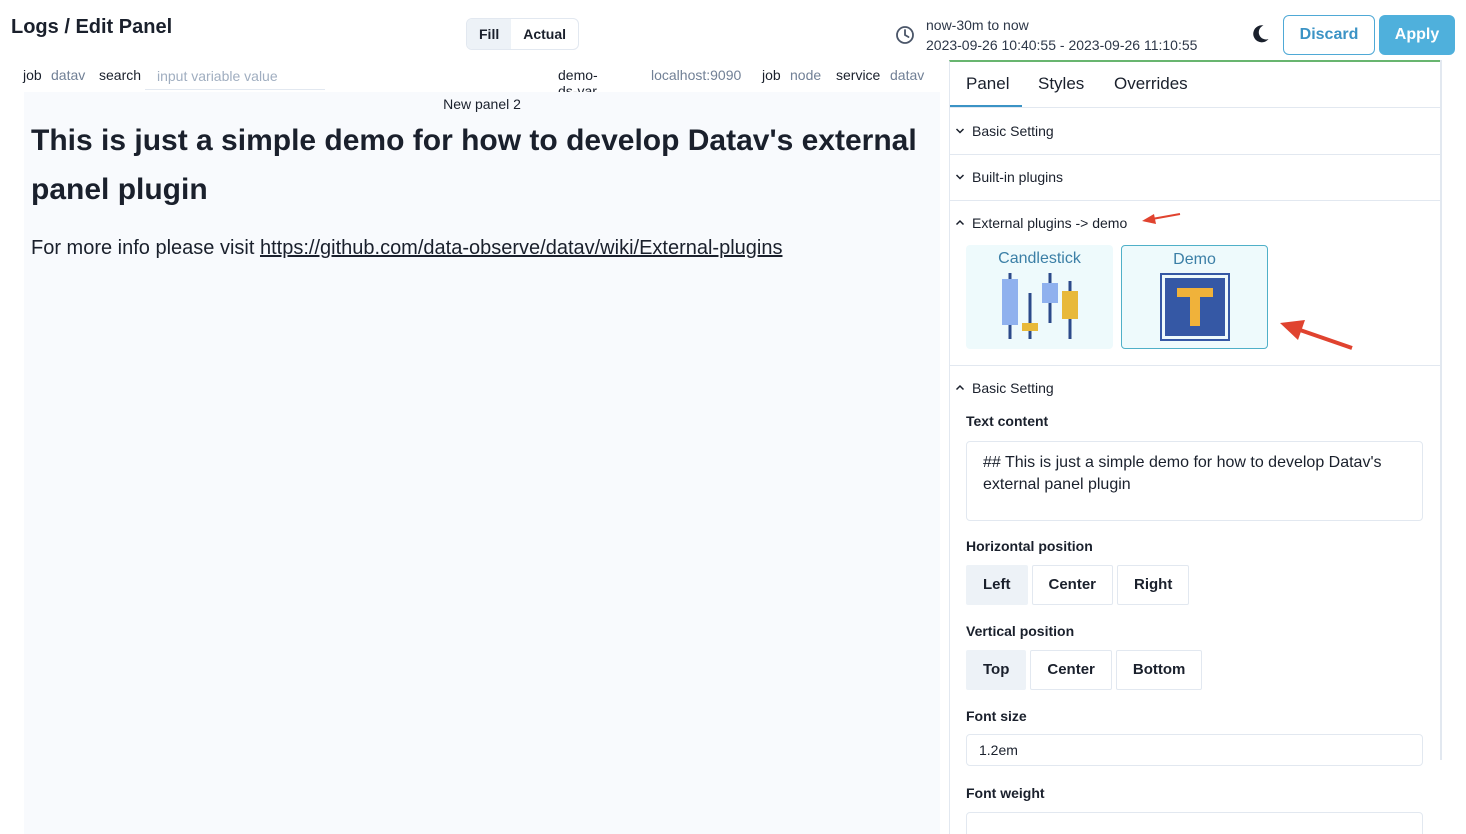 This screenshot has height=834, width=1466. What do you see at coordinates (986, 106) in the screenshot?
I see `active-tab-indicator` at bounding box center [986, 106].